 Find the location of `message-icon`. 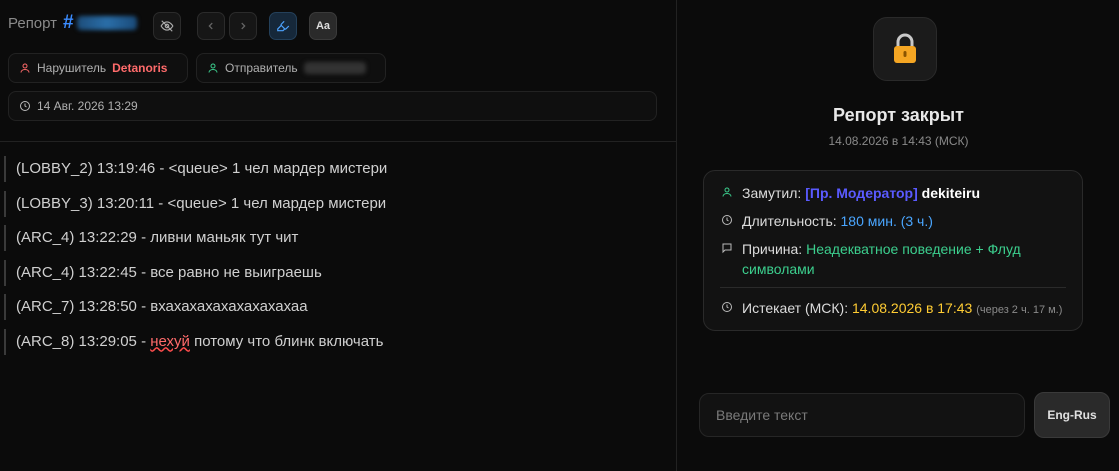

message-icon is located at coordinates (727, 248).